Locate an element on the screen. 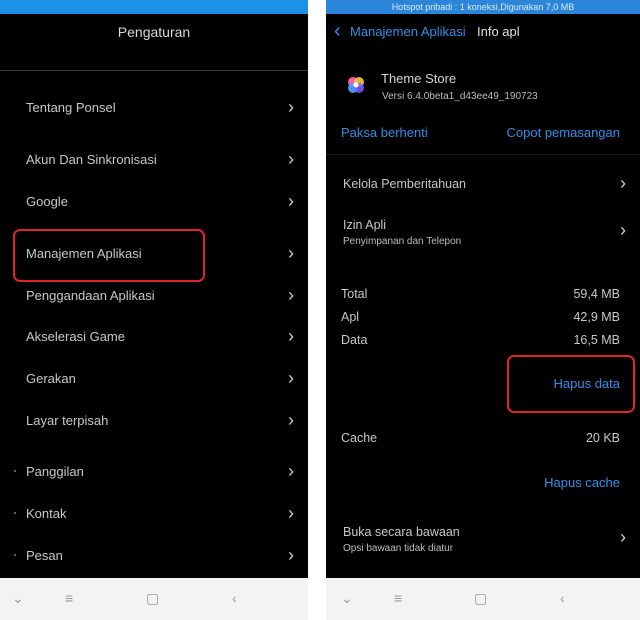 The image size is (640, 620). page-title: Pengaturan is located at coordinates (154, 32).